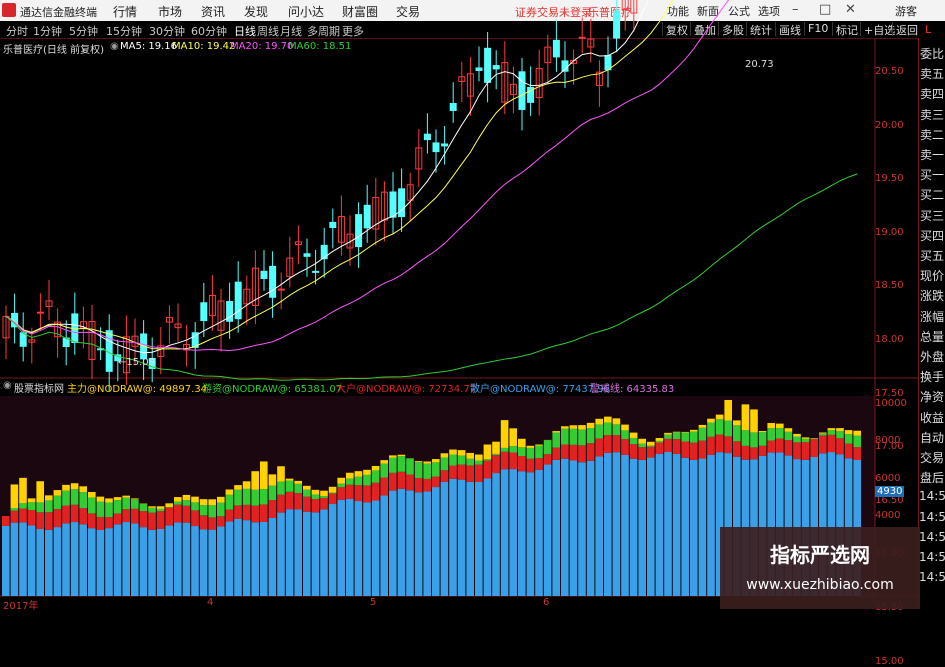 The width and height of the screenshot is (945, 667). What do you see at coordinates (932, 437) in the screenshot?
I see `side-panel-item: 自动` at bounding box center [932, 437].